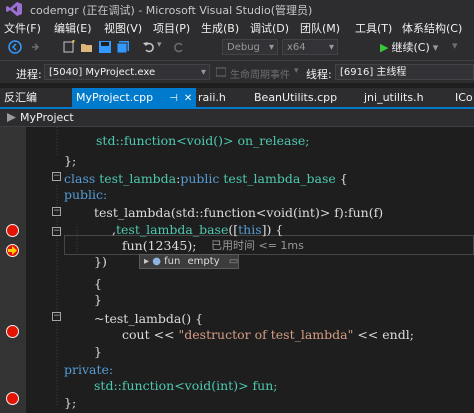 This screenshot has width=474, height=413. I want to click on redo-icon, so click(179, 47).